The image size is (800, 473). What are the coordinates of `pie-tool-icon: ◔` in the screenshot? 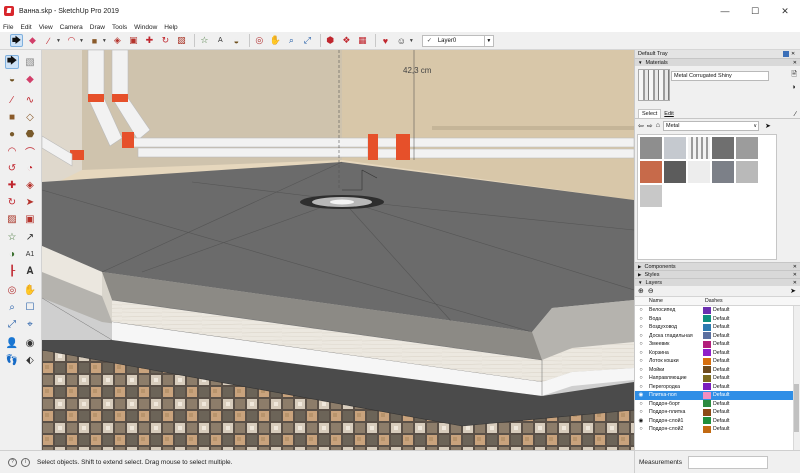 It's located at (30, 168).